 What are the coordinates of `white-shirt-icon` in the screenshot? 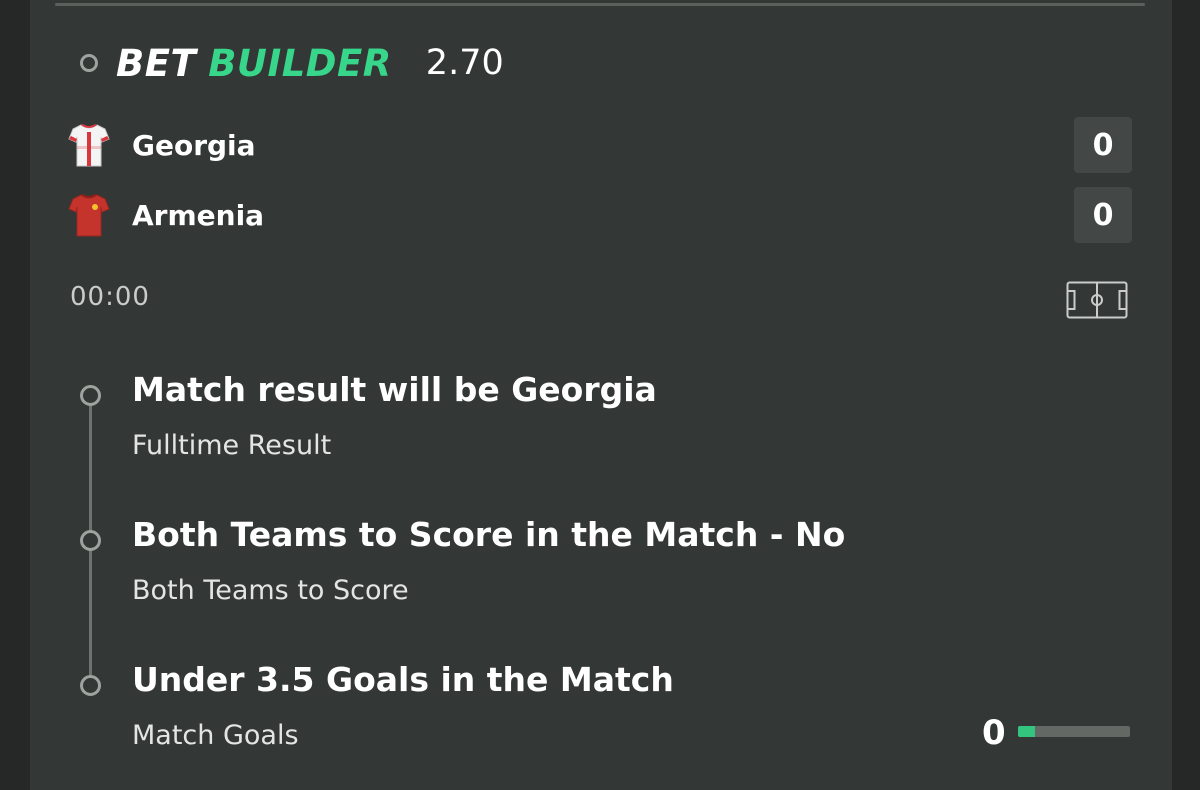 It's located at (89, 145).